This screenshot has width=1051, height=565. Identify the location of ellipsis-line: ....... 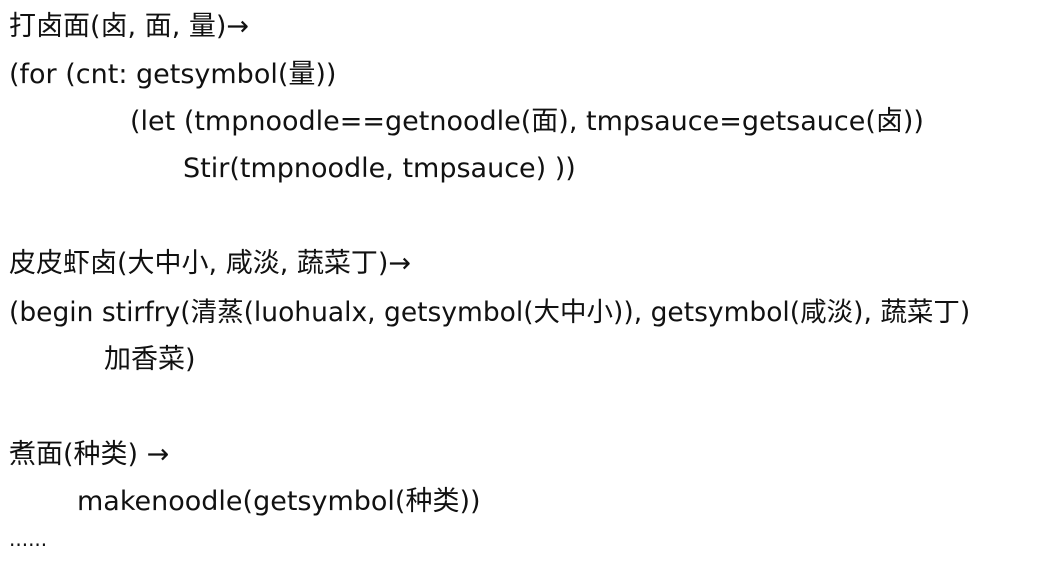
(28, 539).